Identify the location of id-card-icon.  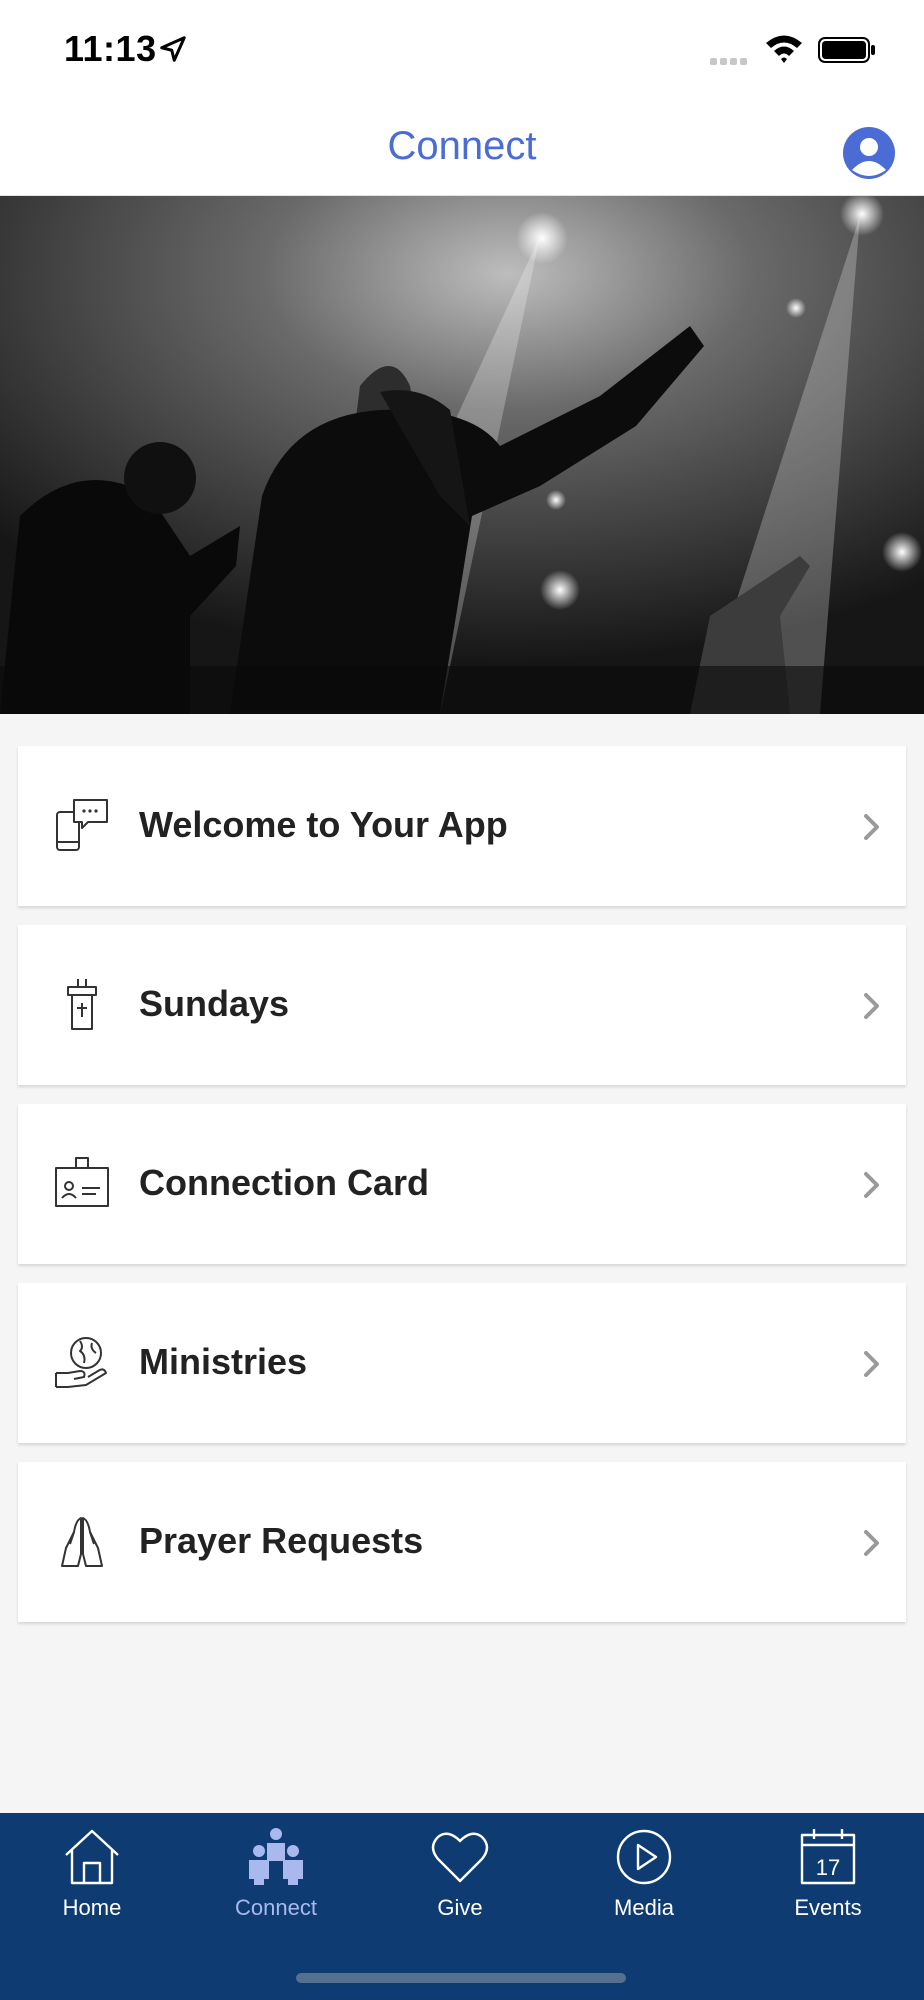
(82, 1182).